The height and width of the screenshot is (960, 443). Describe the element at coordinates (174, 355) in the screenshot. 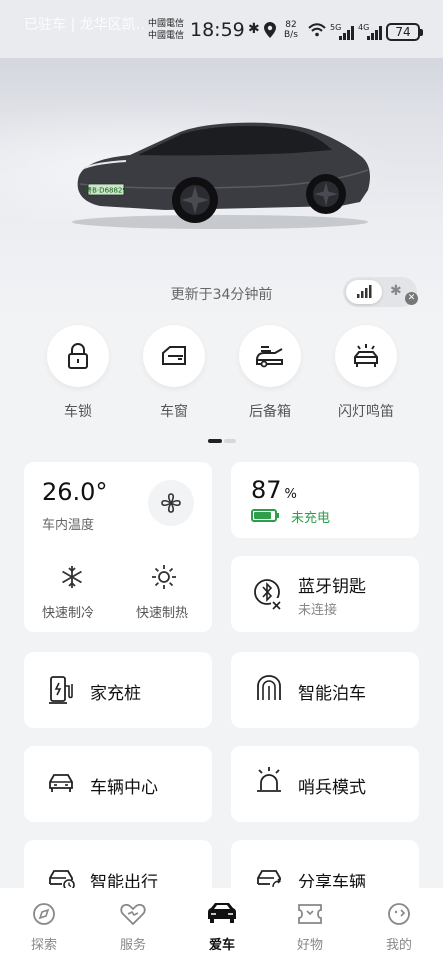

I see `window-icon` at that location.